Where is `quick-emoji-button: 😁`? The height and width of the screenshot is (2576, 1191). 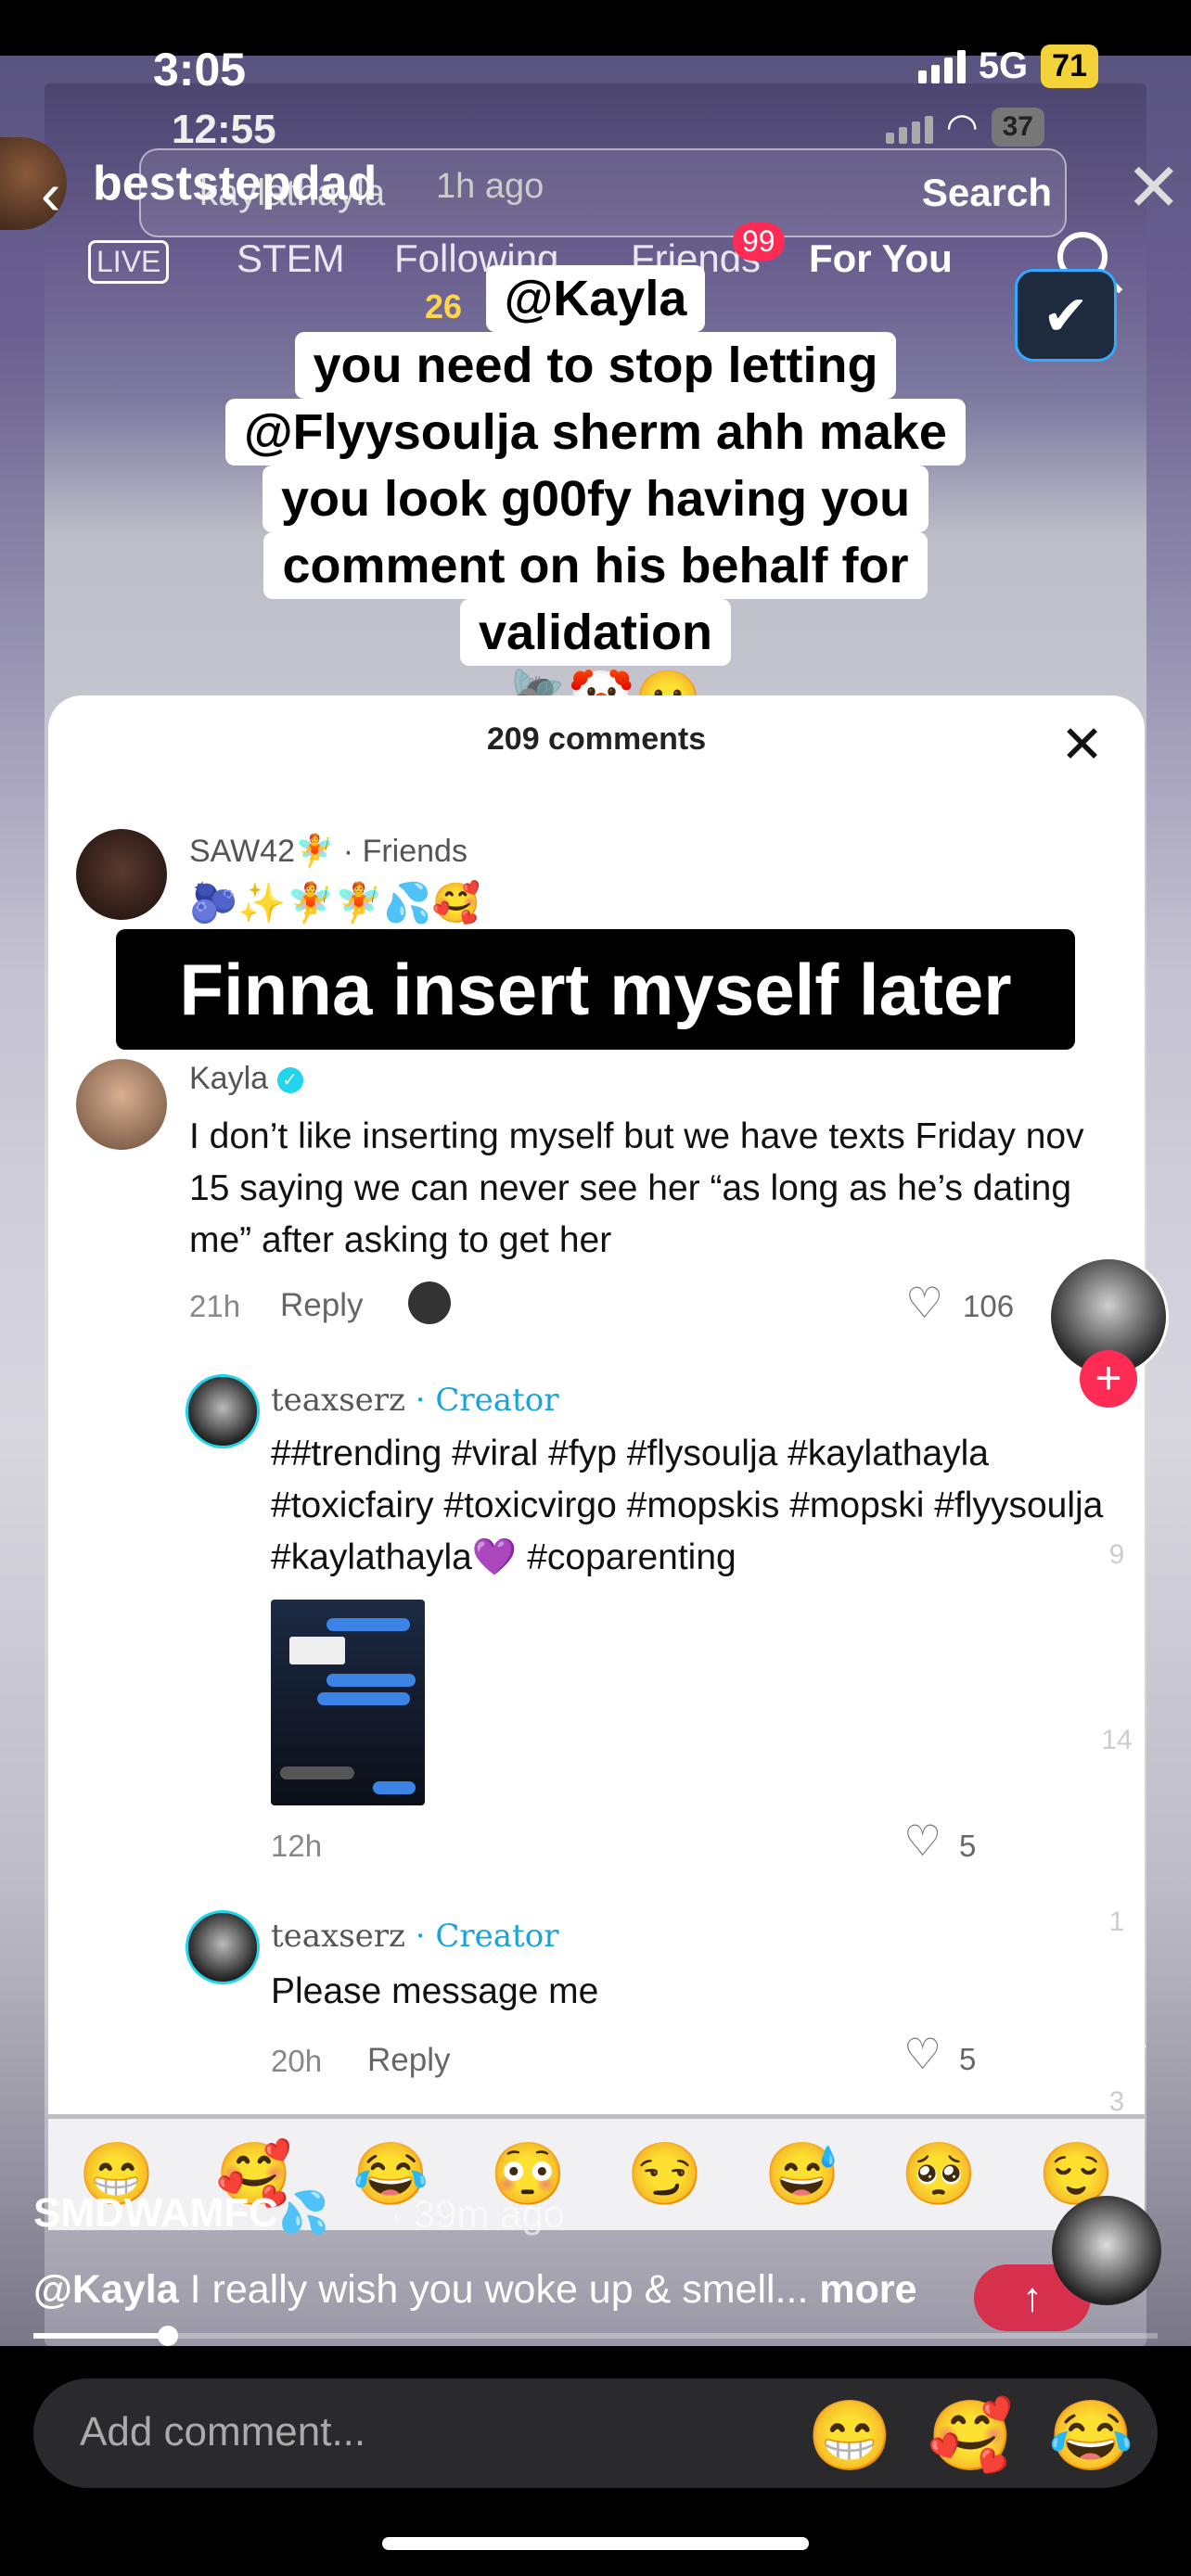 quick-emoji-button: 😁 is located at coordinates (849, 2436).